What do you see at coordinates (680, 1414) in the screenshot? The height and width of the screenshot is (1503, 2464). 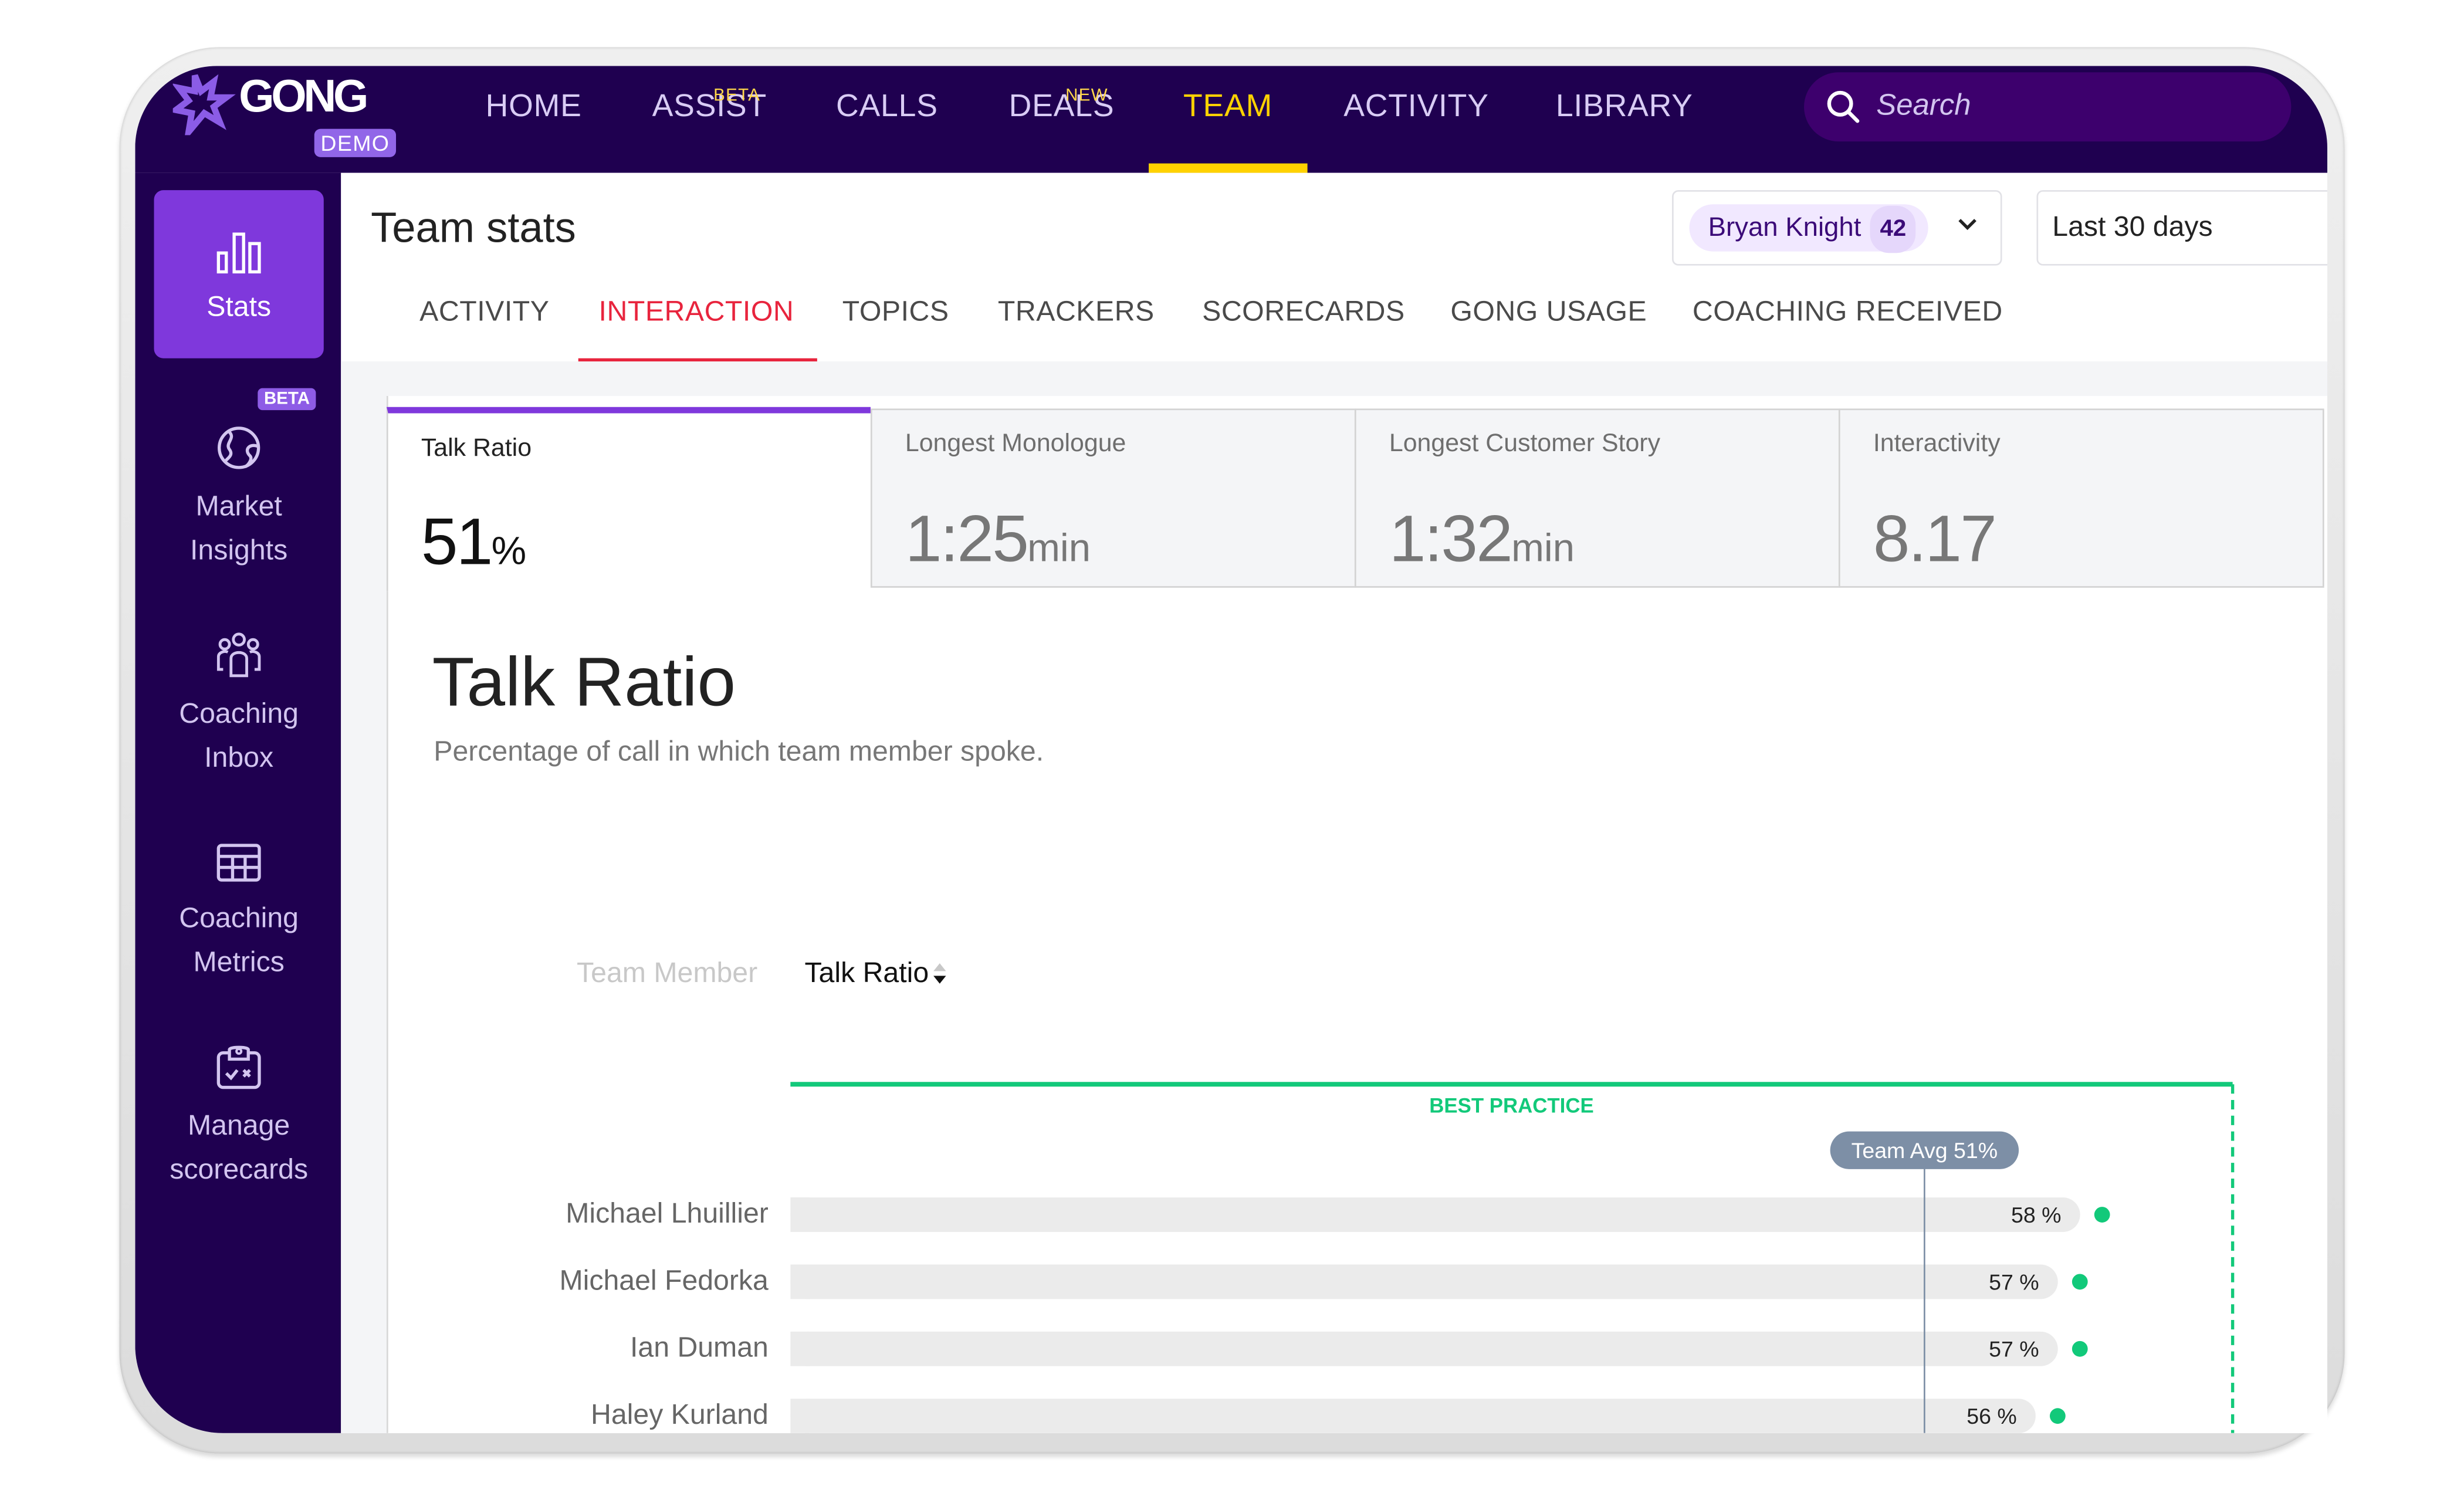 I see `team-member-name: Haley Kurland` at bounding box center [680, 1414].